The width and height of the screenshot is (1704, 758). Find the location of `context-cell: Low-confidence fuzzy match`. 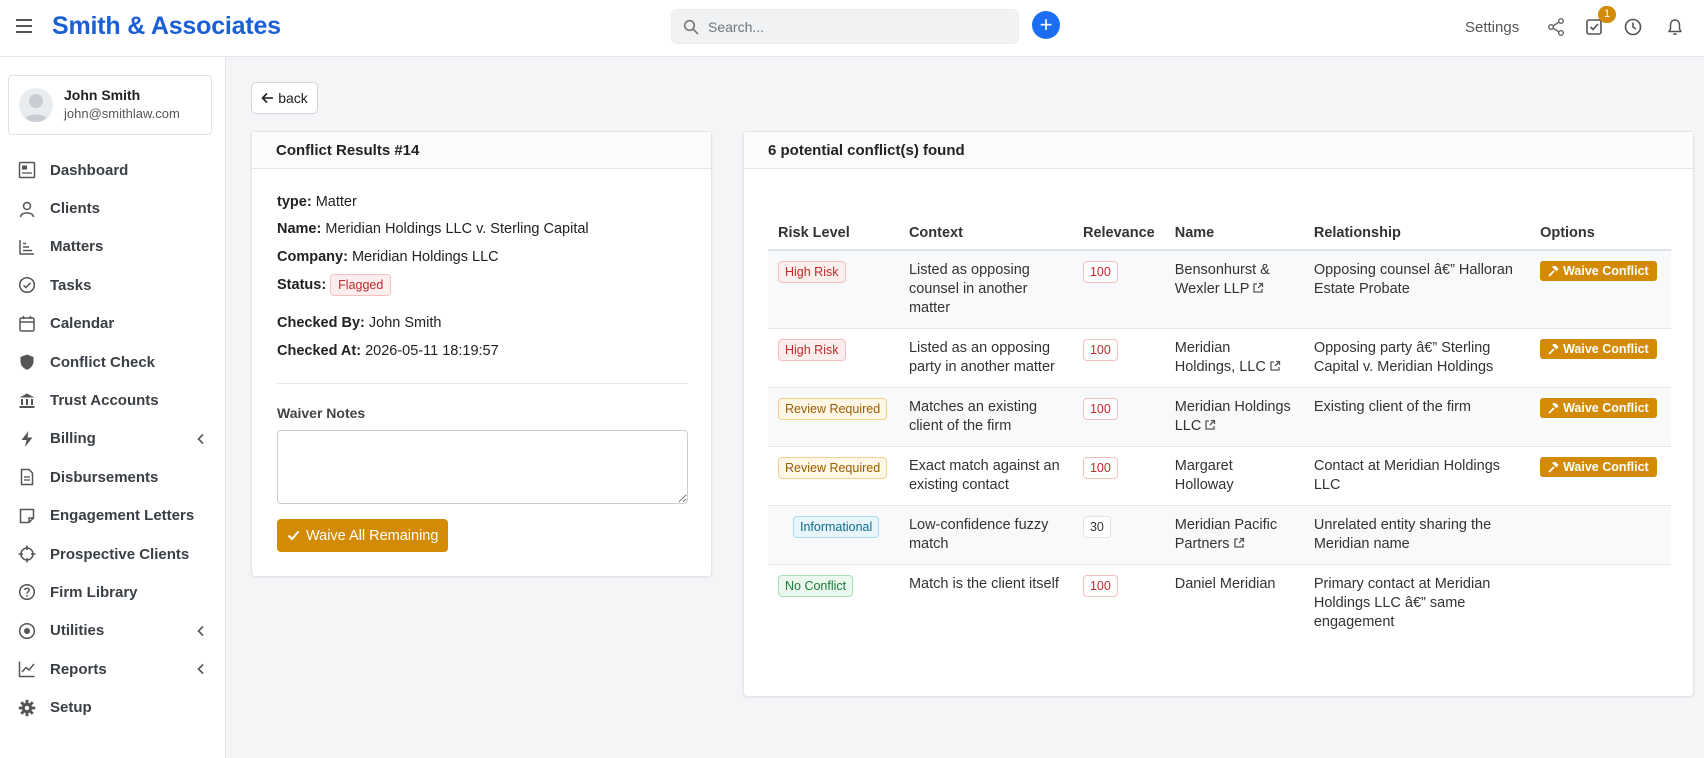

context-cell: Low-confidence fuzzy match is located at coordinates (985, 535).